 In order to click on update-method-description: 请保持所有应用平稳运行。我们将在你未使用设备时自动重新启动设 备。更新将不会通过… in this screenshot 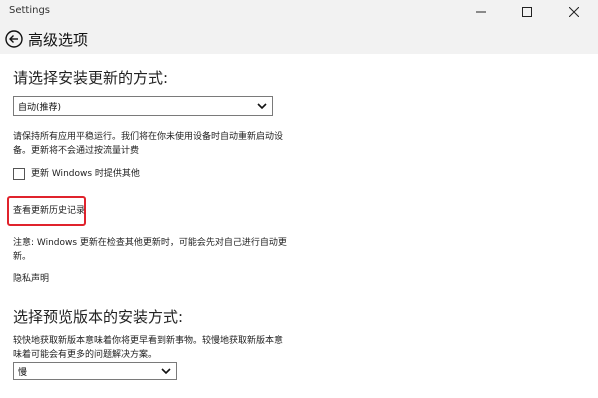, I will do `click(158, 144)`.